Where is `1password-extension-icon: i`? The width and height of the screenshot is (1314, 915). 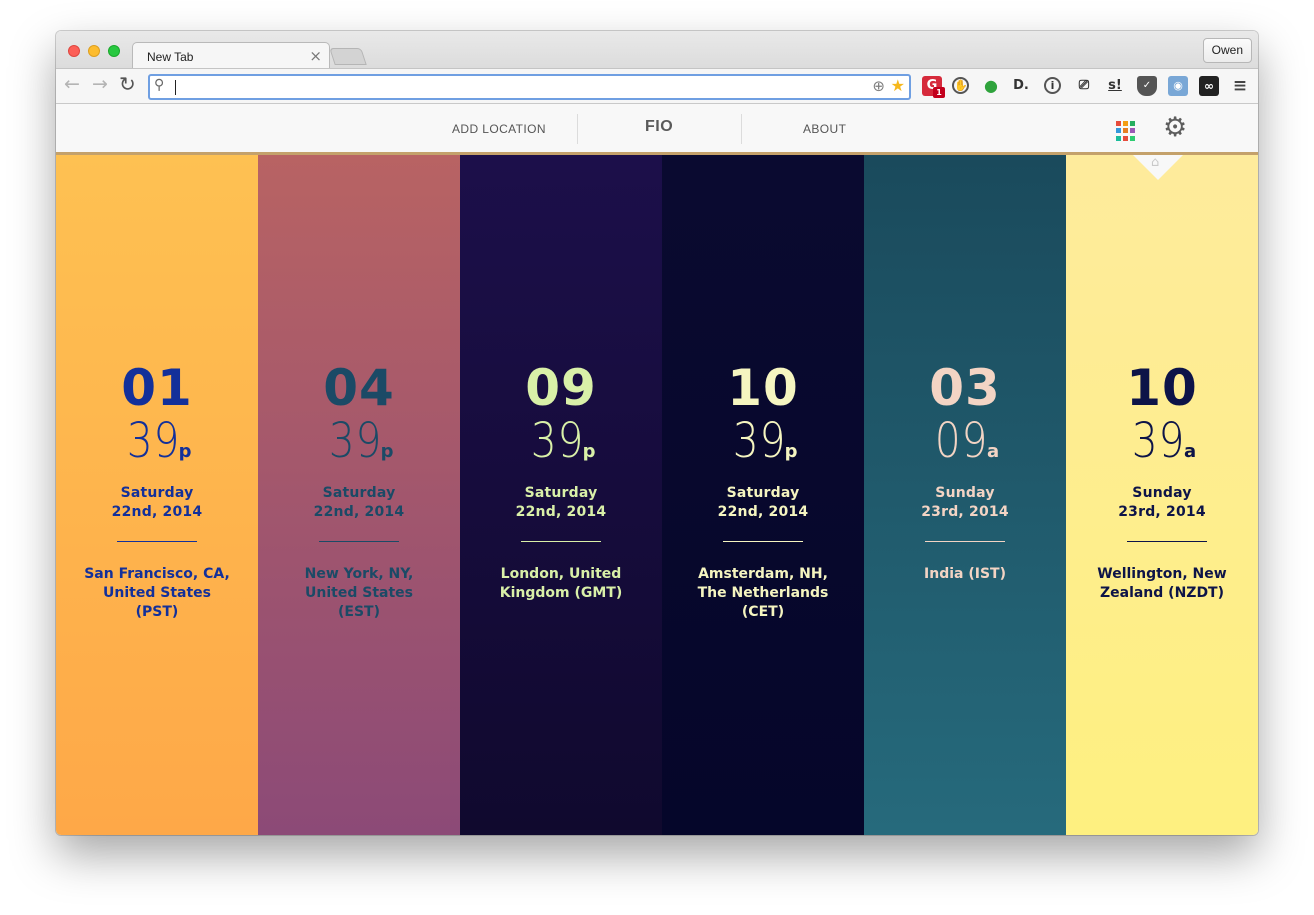 1password-extension-icon: i is located at coordinates (1052, 85).